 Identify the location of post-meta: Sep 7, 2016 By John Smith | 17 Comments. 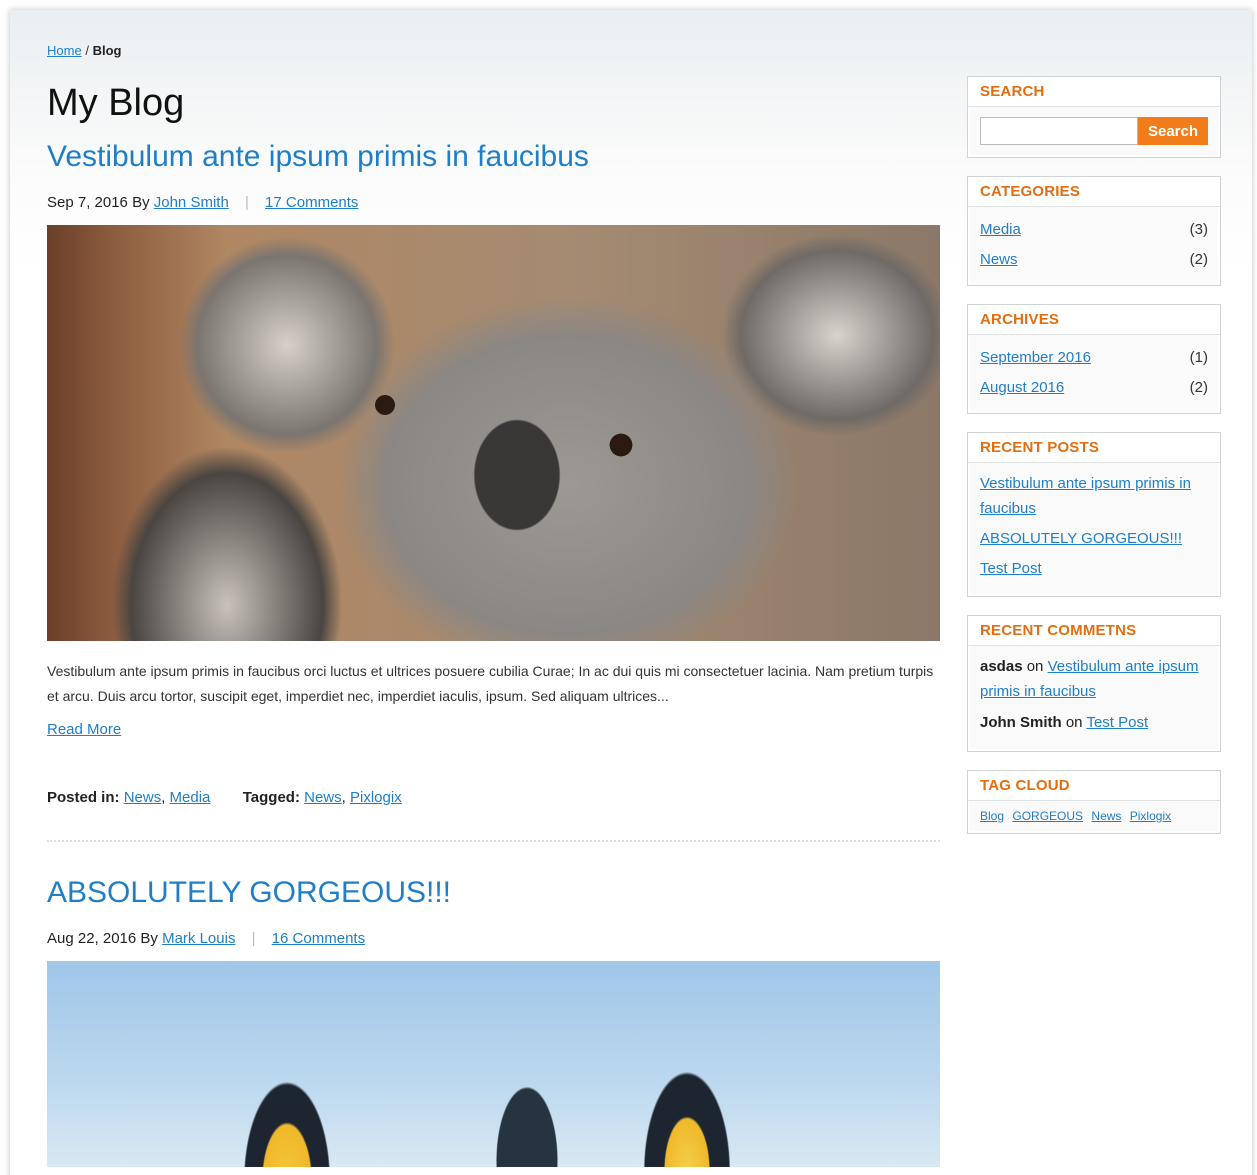
(493, 202).